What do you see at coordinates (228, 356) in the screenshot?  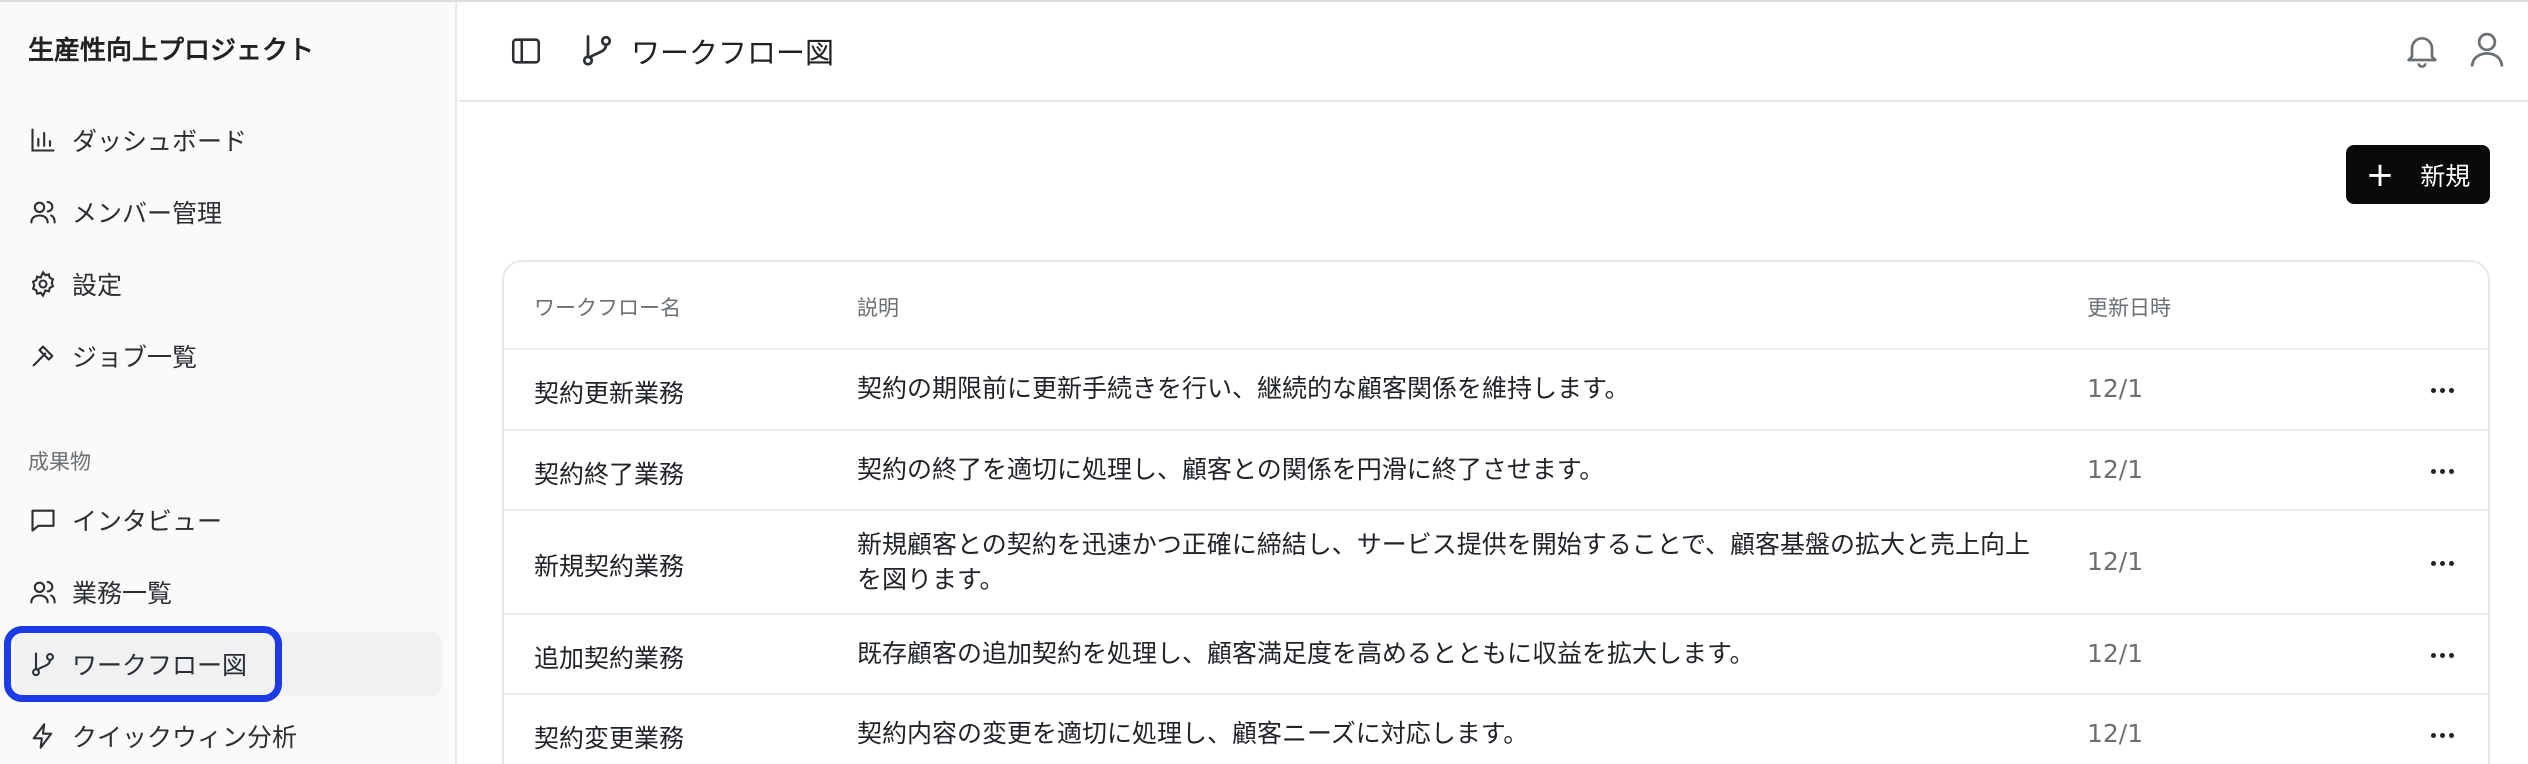 I see `sidebar-item-jobs: ジョブ一覧` at bounding box center [228, 356].